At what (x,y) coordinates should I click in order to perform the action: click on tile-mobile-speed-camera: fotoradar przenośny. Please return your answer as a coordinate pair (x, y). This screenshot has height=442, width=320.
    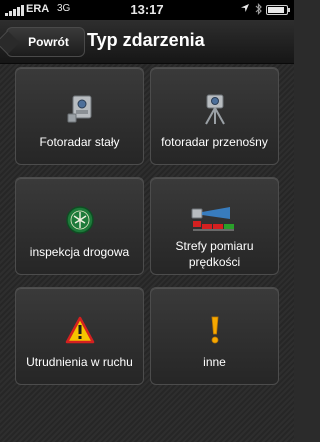
    Looking at the image, I should click on (214, 116).